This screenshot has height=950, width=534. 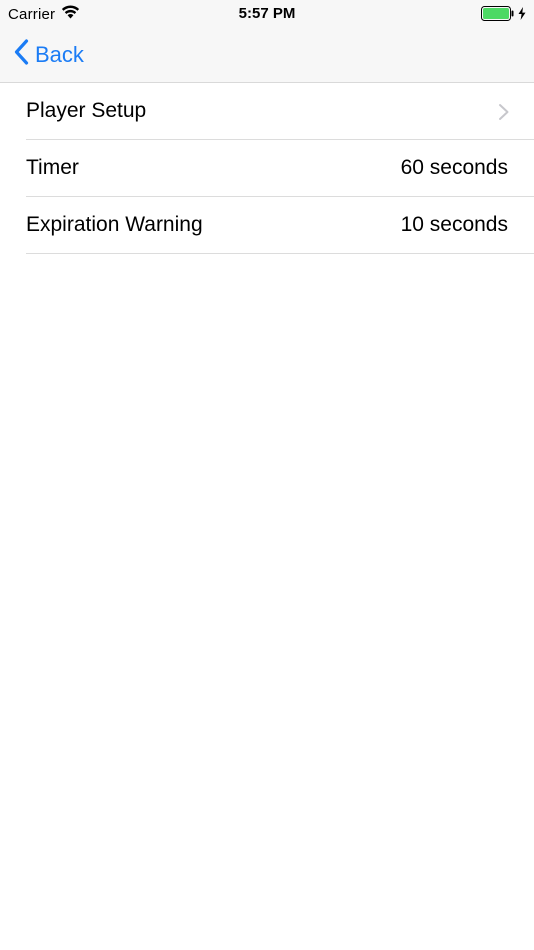 I want to click on chevron-right-icon, so click(x=504, y=112).